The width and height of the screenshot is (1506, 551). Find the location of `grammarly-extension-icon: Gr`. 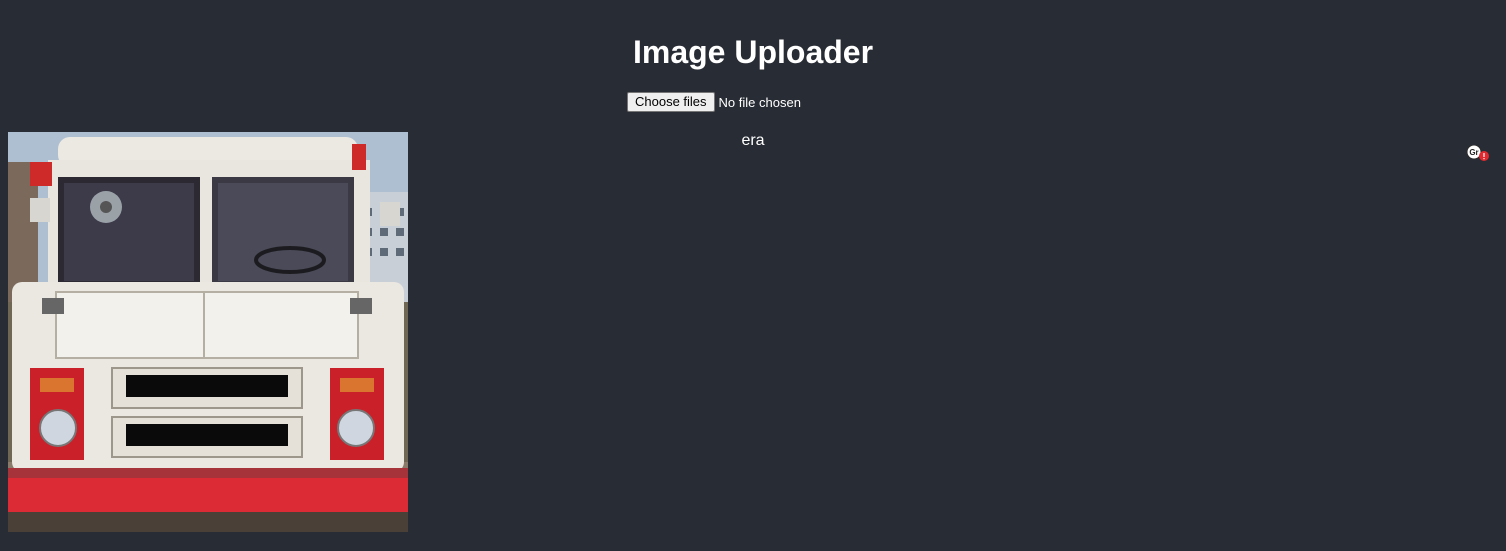

grammarly-extension-icon: Gr is located at coordinates (1478, 153).